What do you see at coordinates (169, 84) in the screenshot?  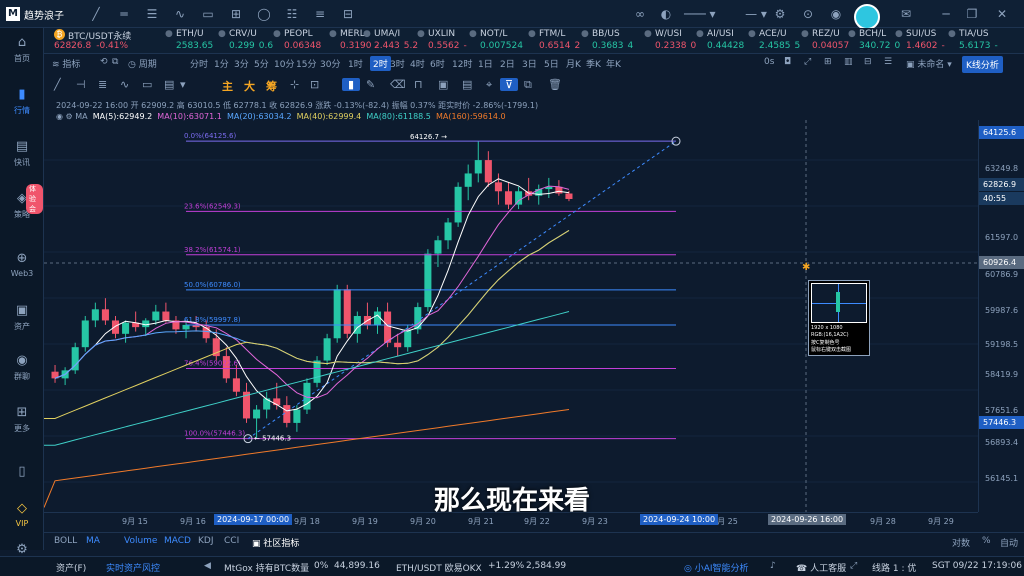 I see `text-tool-icon-2: ▤` at bounding box center [169, 84].